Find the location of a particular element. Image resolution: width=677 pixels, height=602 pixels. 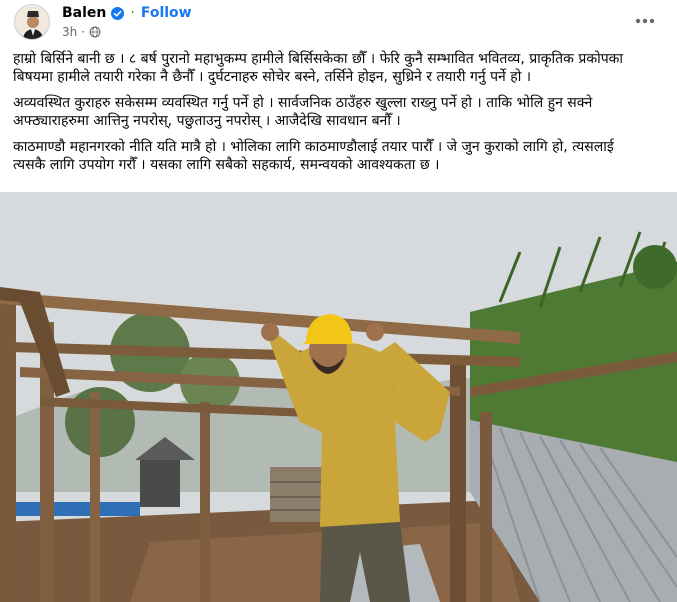

post-timestamp: 3h is located at coordinates (69, 32).